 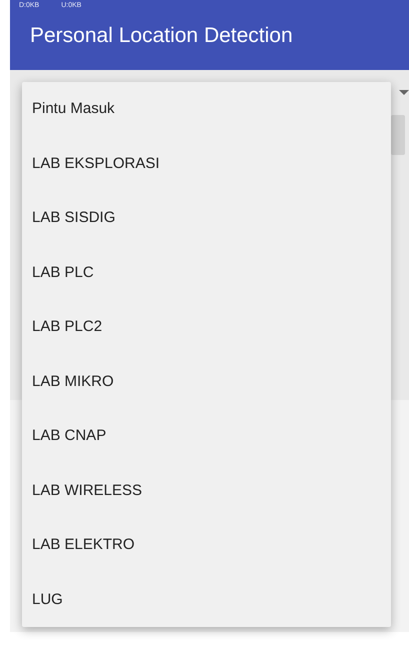 I want to click on dropdown-item: LAB MIKRO, so click(x=206, y=381).